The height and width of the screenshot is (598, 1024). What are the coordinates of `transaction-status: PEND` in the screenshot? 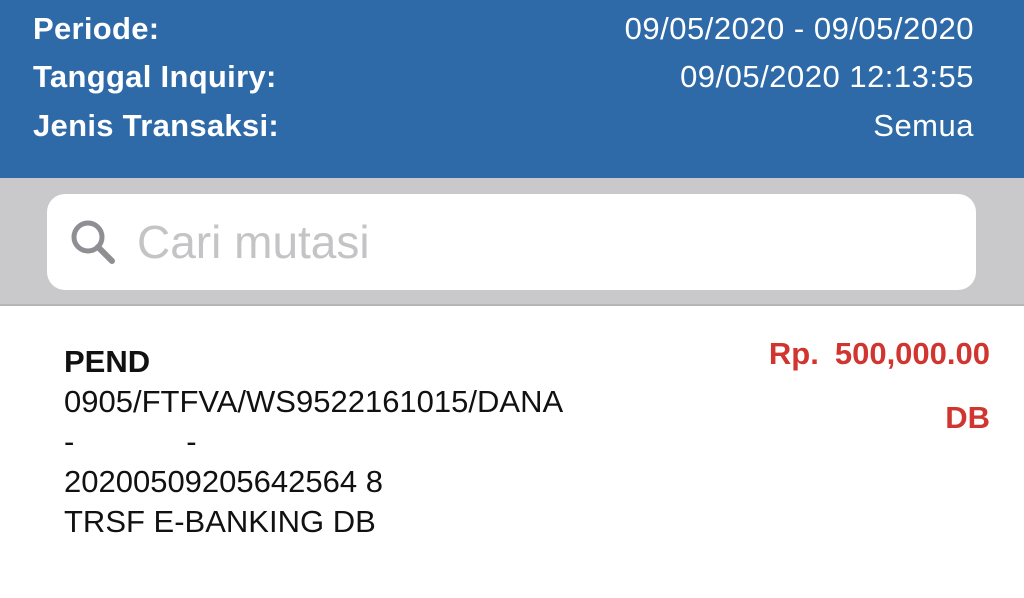 It's located at (107, 361).